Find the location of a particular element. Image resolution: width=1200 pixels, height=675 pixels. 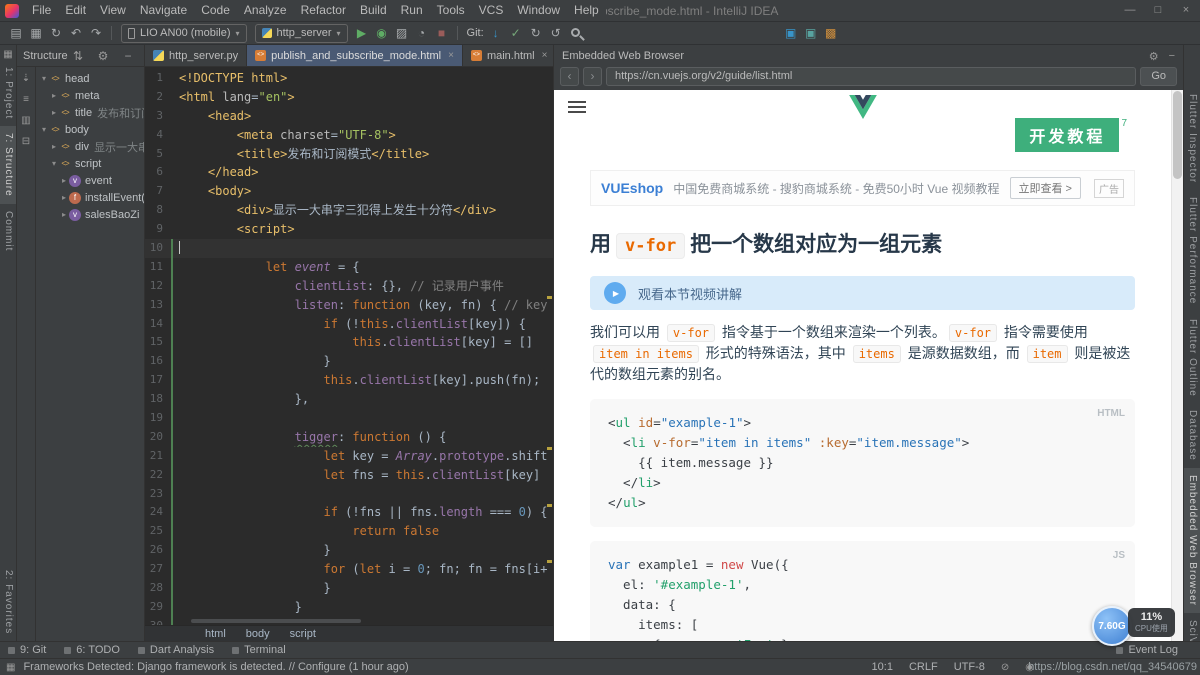

menu-build: Build is located at coordinates (373, 10).